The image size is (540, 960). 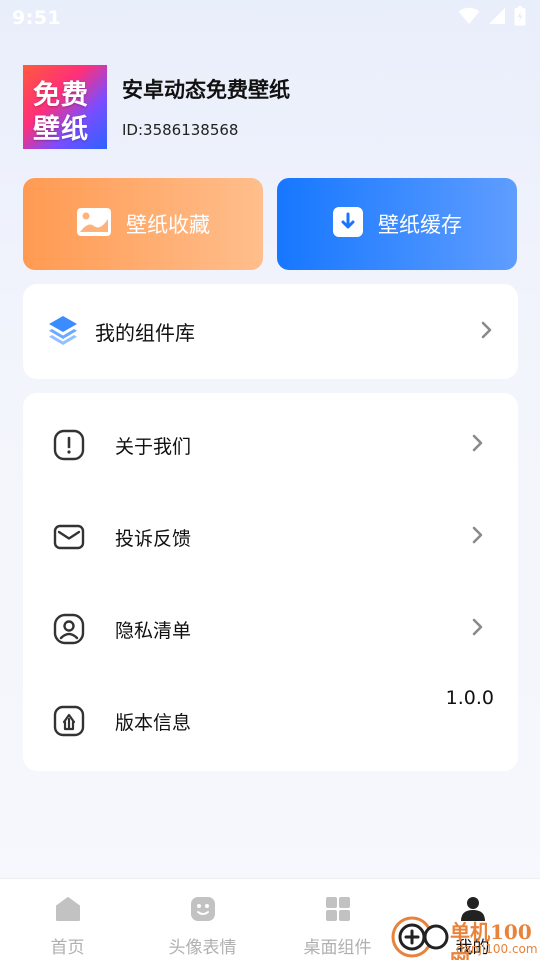 What do you see at coordinates (469, 18) in the screenshot?
I see `wifi-icon` at bounding box center [469, 18].